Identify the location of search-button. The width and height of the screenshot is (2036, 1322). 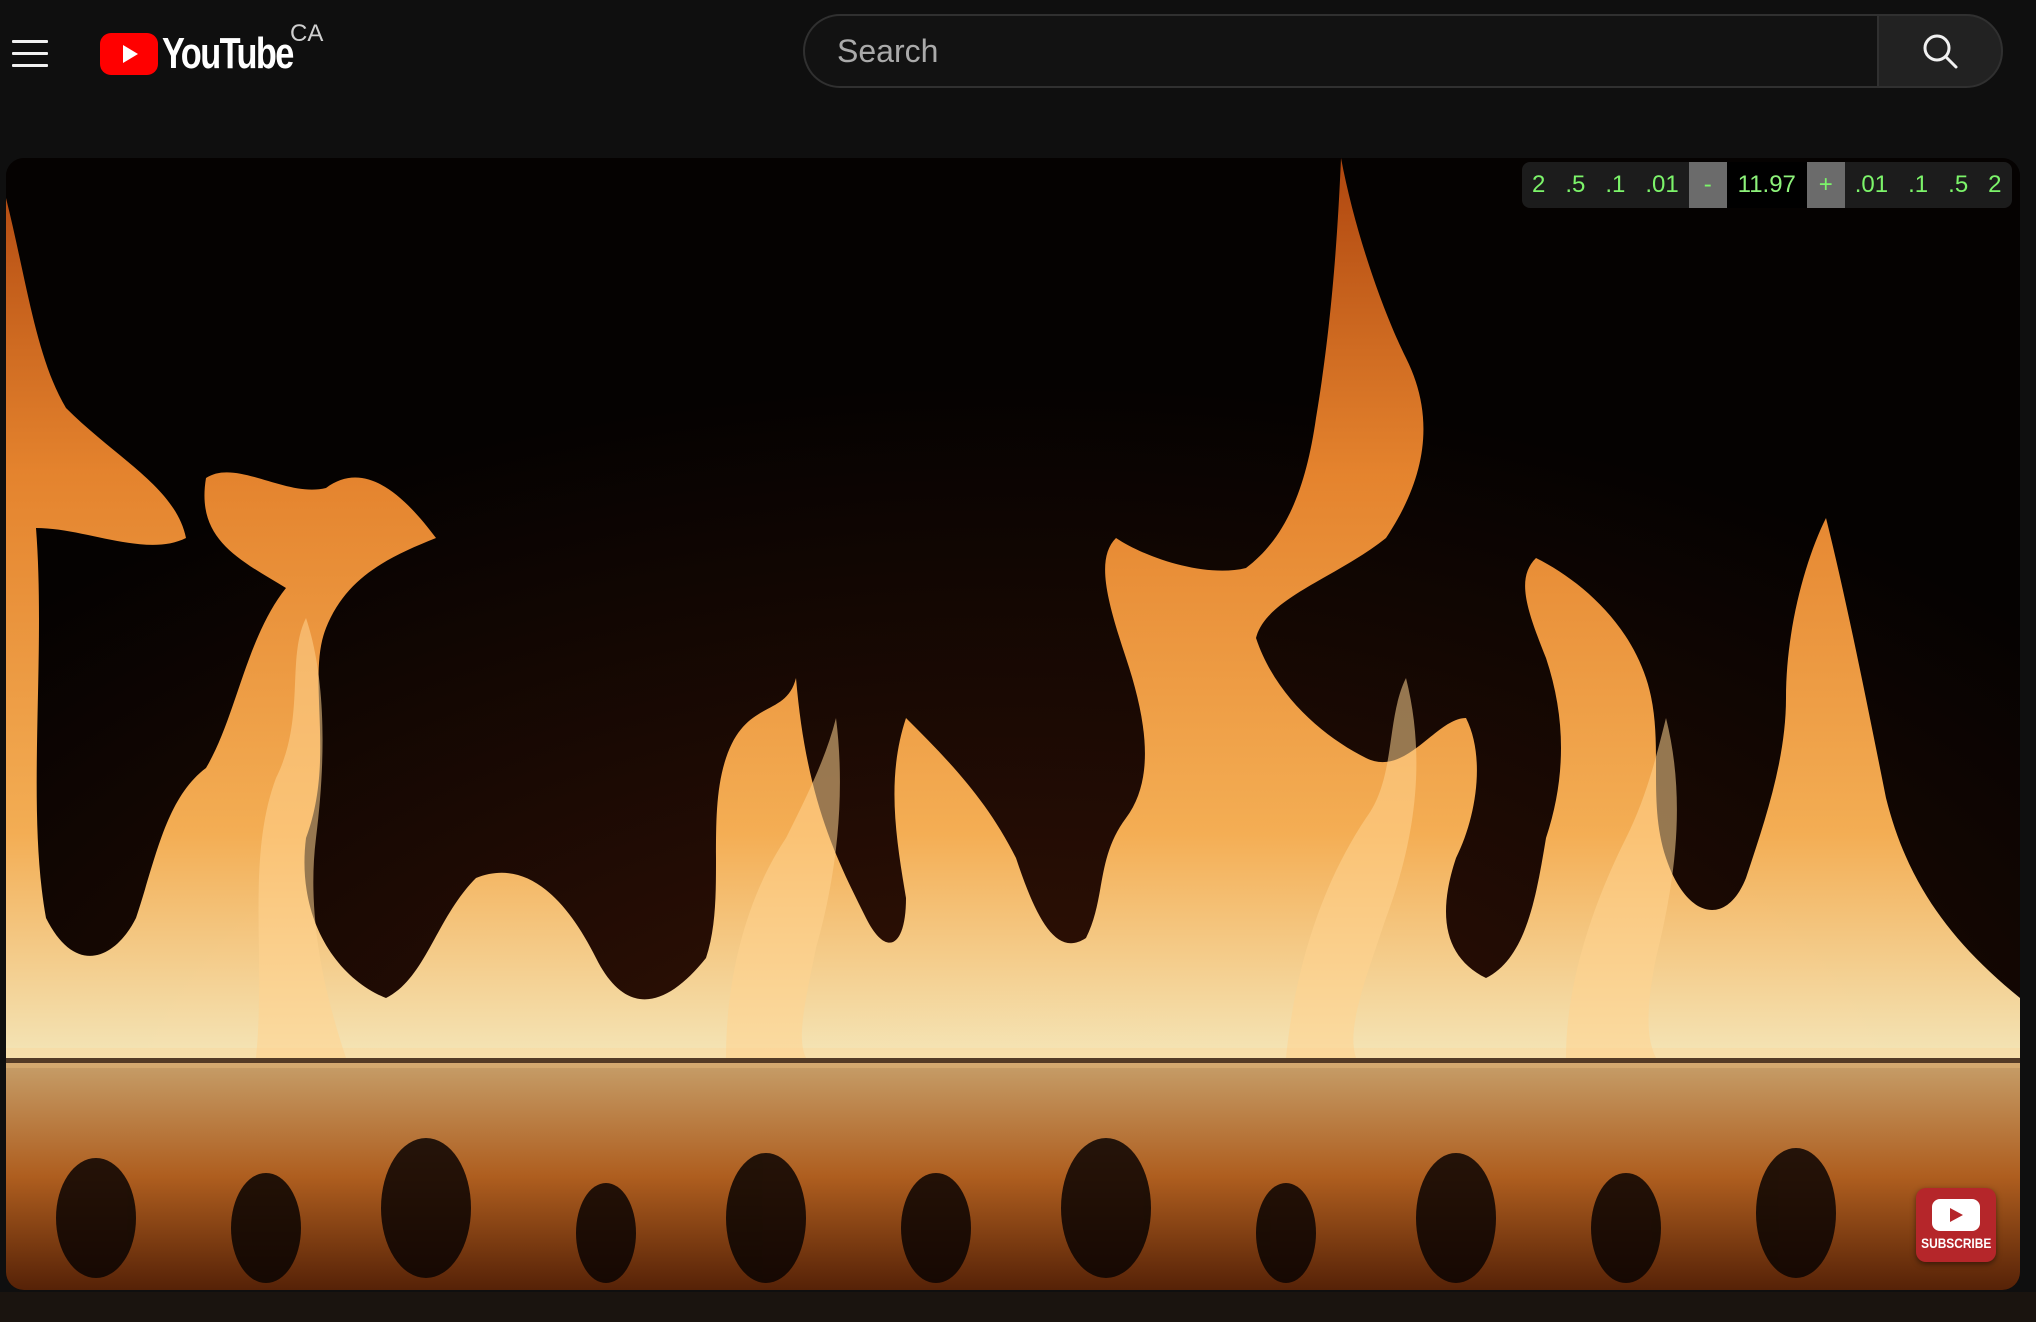
(1940, 51).